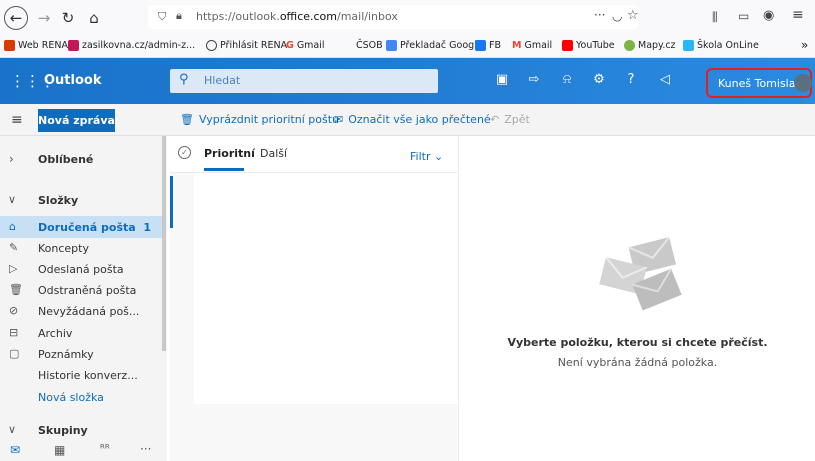 This screenshot has height=461, width=815. Describe the element at coordinates (743, 16) in the screenshot. I see `sidebar-icon: ▭` at that location.